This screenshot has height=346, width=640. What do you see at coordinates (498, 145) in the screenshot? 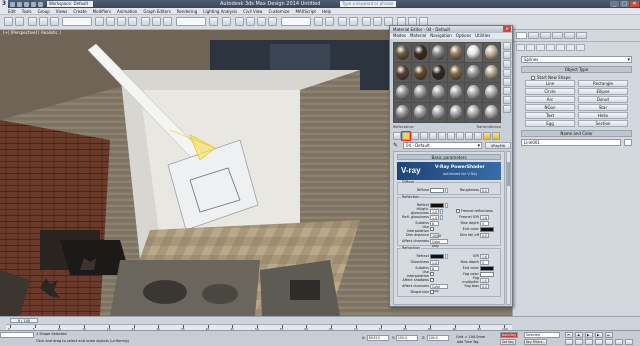
I see `material-type-button: VRayMtl` at bounding box center [498, 145].